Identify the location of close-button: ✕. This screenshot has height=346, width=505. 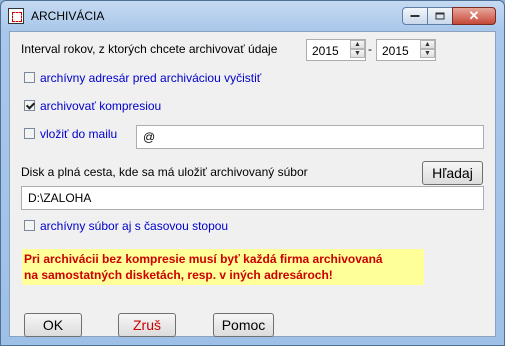
(474, 16).